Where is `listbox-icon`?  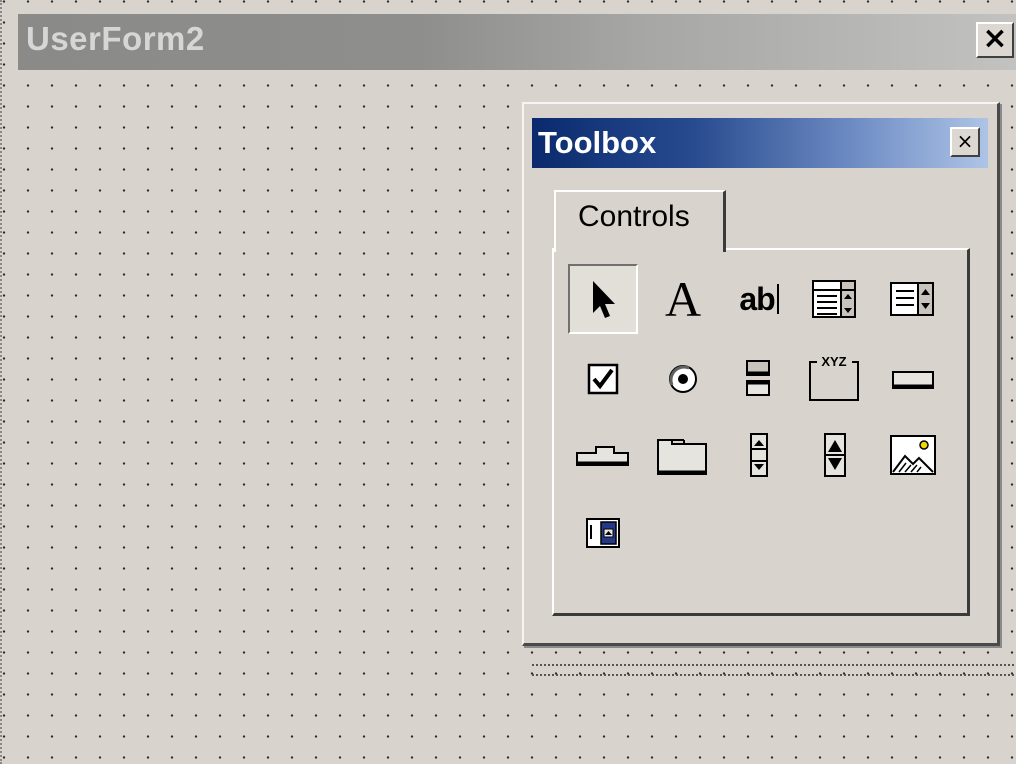 listbox-icon is located at coordinates (912, 299).